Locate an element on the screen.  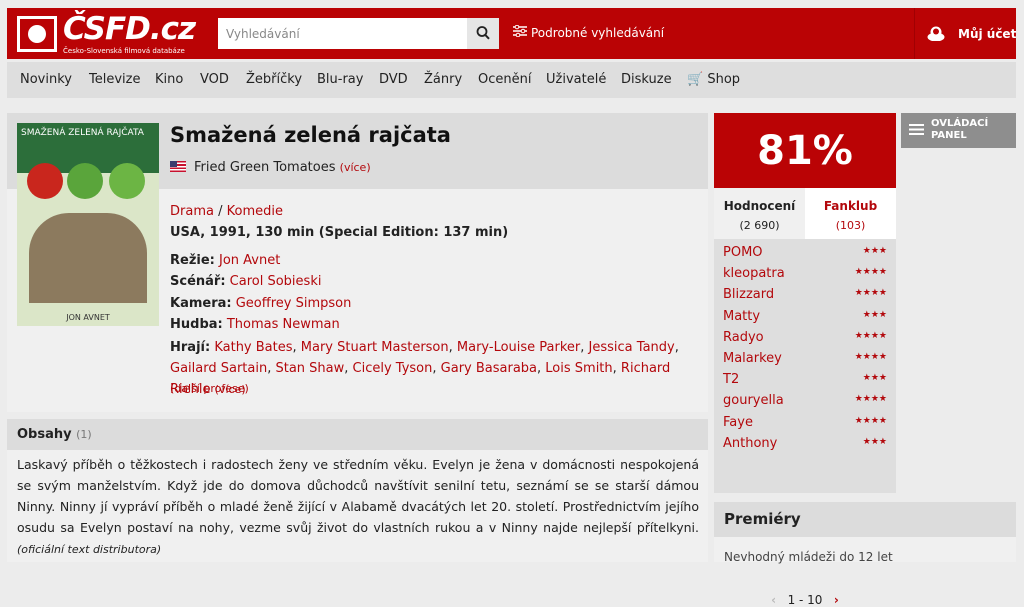
poster-cast-photo is located at coordinates (88, 258).